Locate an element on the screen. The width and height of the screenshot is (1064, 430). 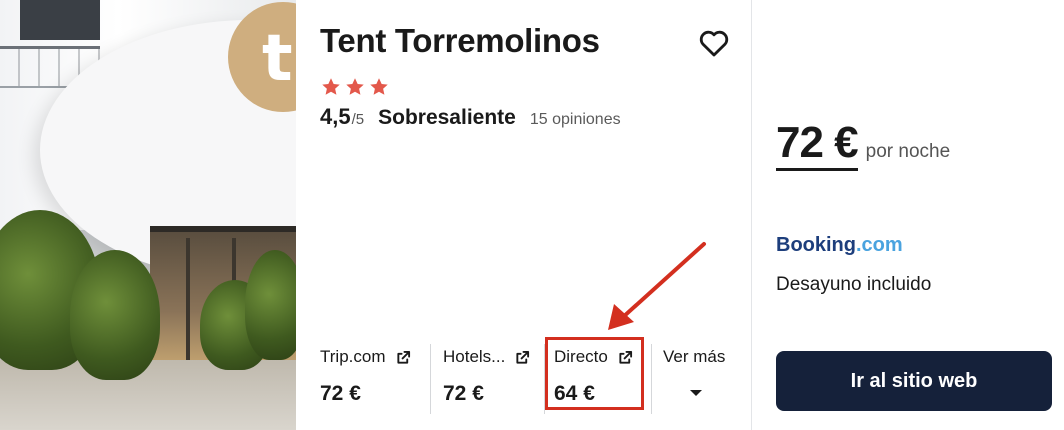
provider-hotels: Hotels... 72 € is located at coordinates (493, 379).